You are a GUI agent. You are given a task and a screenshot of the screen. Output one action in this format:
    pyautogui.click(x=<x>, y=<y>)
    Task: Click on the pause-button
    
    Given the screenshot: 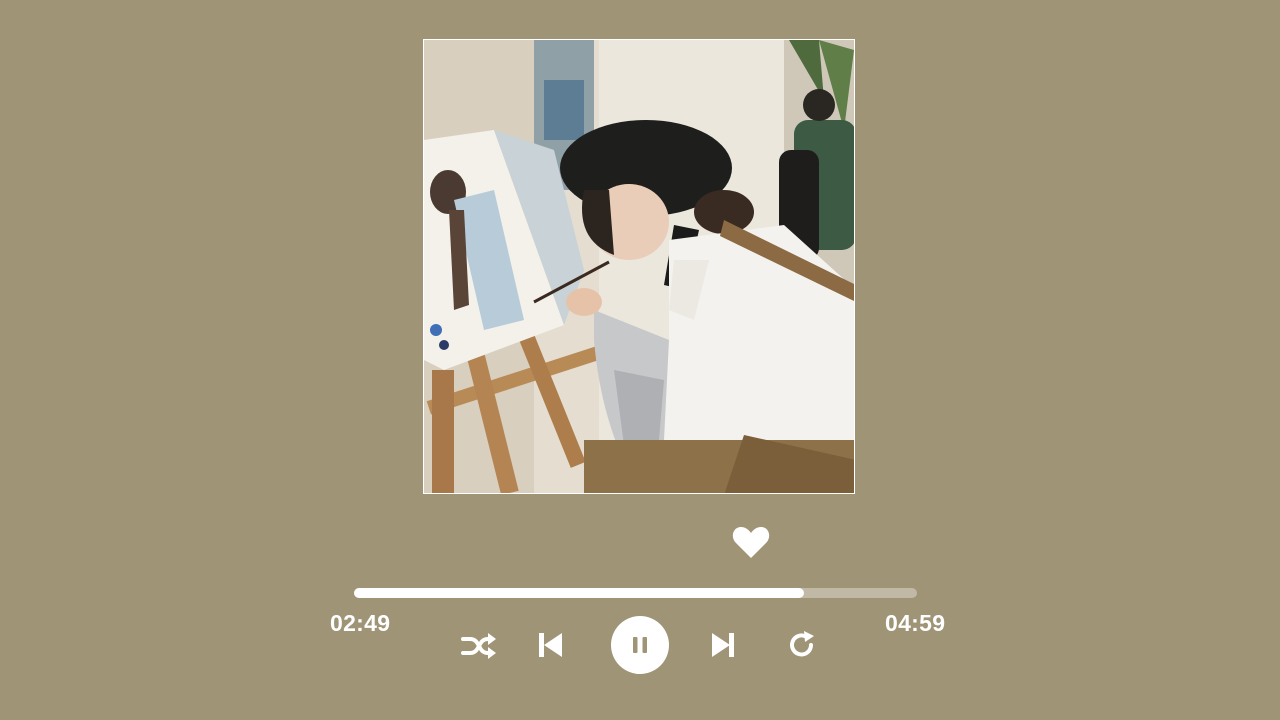 What is the action you would take?
    pyautogui.click(x=640, y=645)
    